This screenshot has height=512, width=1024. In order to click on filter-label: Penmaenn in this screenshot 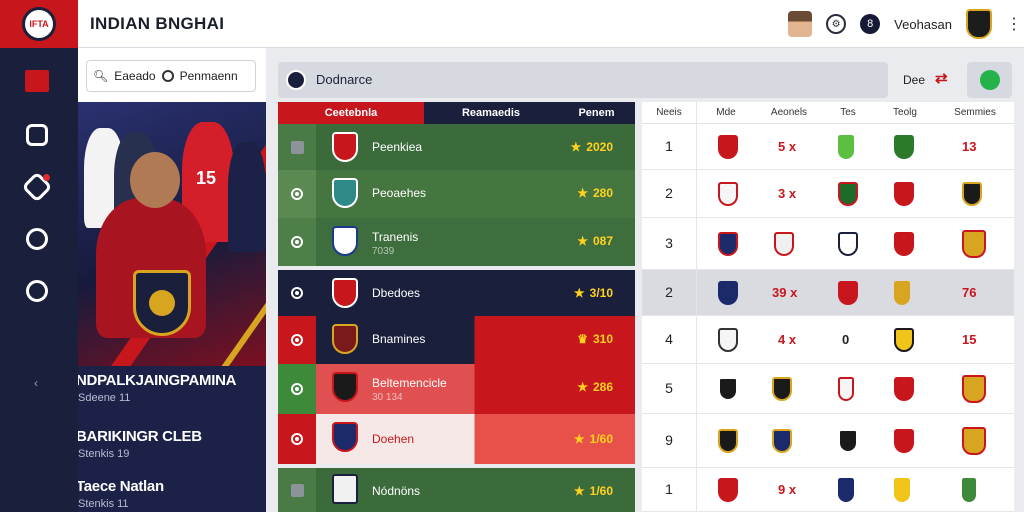, I will do `click(209, 76)`.